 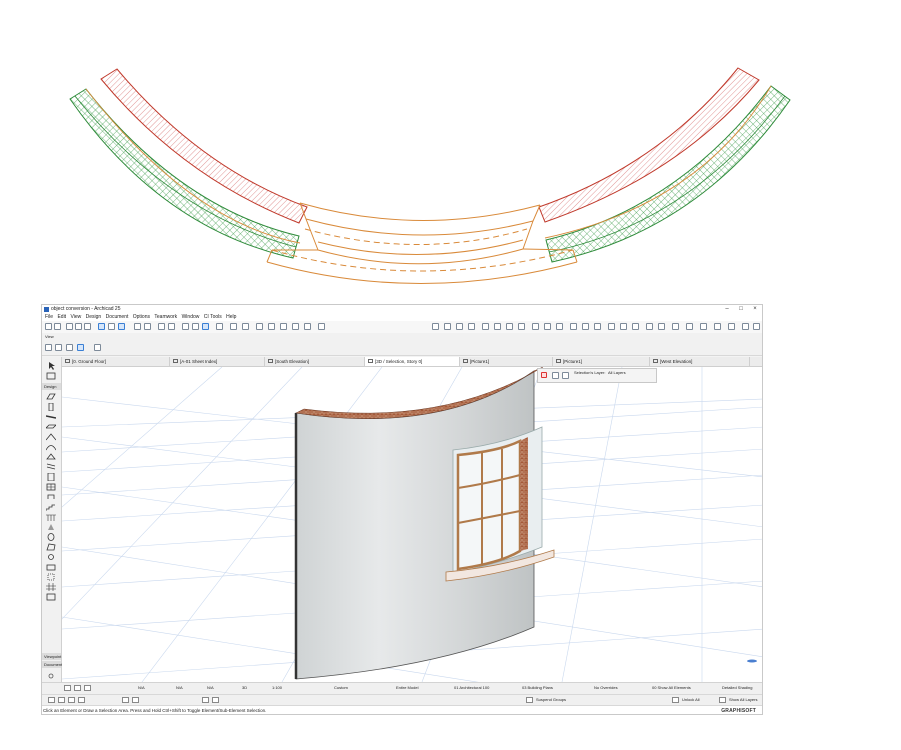 I want to click on tool-h-icon, so click(x=521, y=326).